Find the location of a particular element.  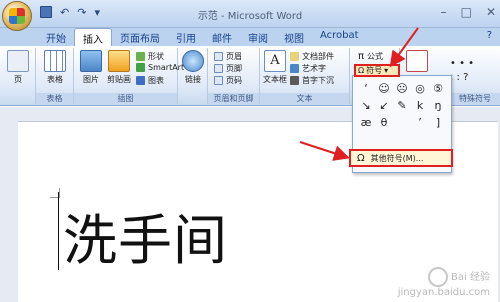

pages-label: 页 is located at coordinates (18, 79).